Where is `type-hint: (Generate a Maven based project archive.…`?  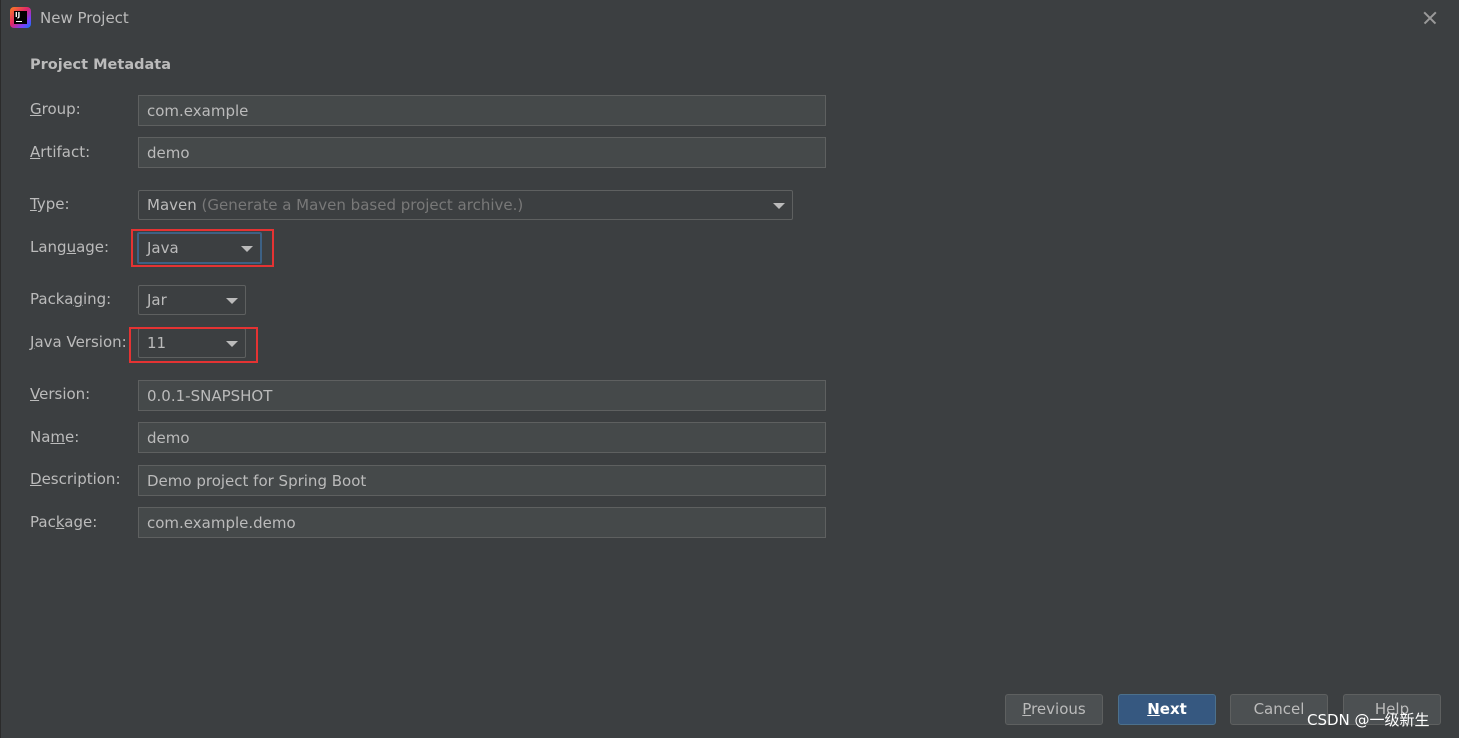 type-hint: (Generate a Maven based project archive.… is located at coordinates (362, 205).